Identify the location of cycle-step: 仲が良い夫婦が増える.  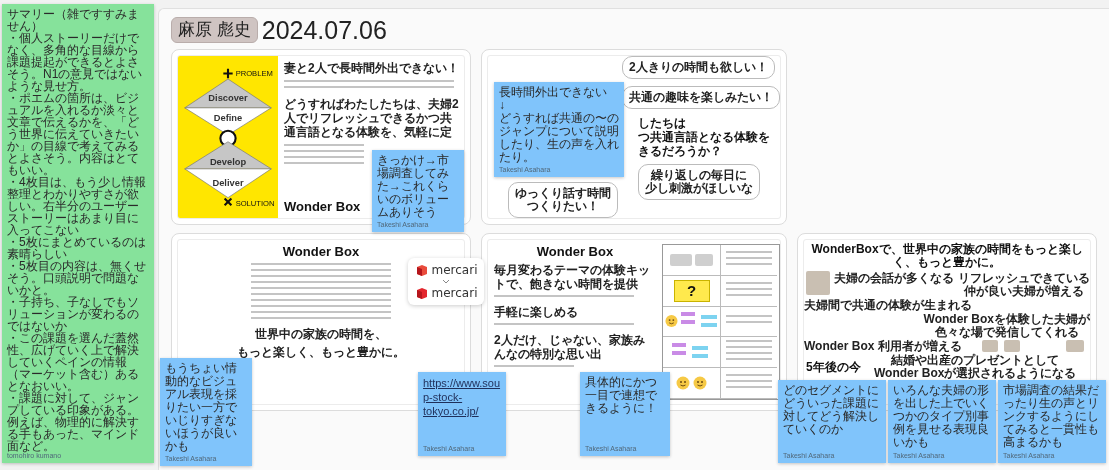
(1024, 291).